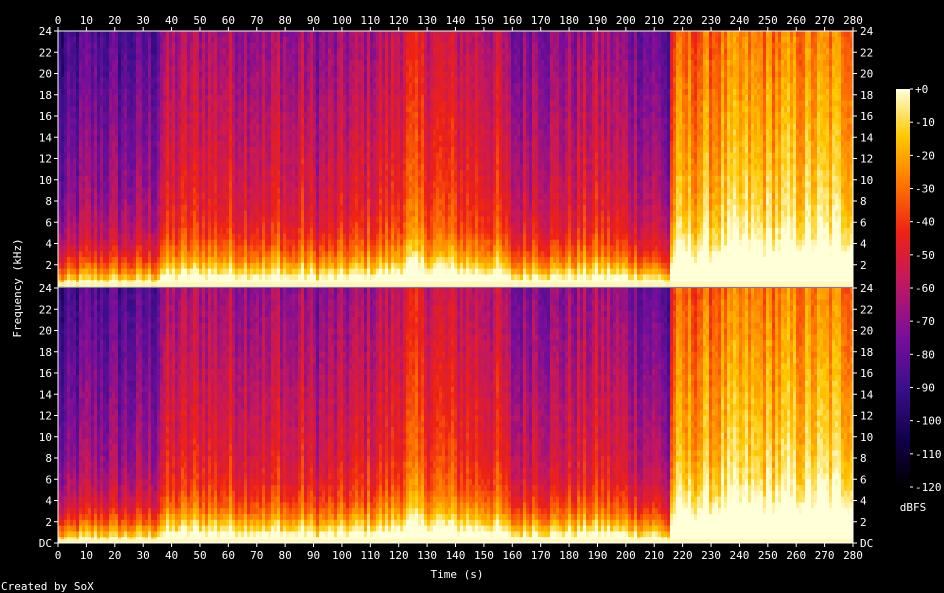 The height and width of the screenshot is (593, 944). Describe the element at coordinates (866, 543) in the screenshot. I see `y-tick-label-right: DC` at that location.